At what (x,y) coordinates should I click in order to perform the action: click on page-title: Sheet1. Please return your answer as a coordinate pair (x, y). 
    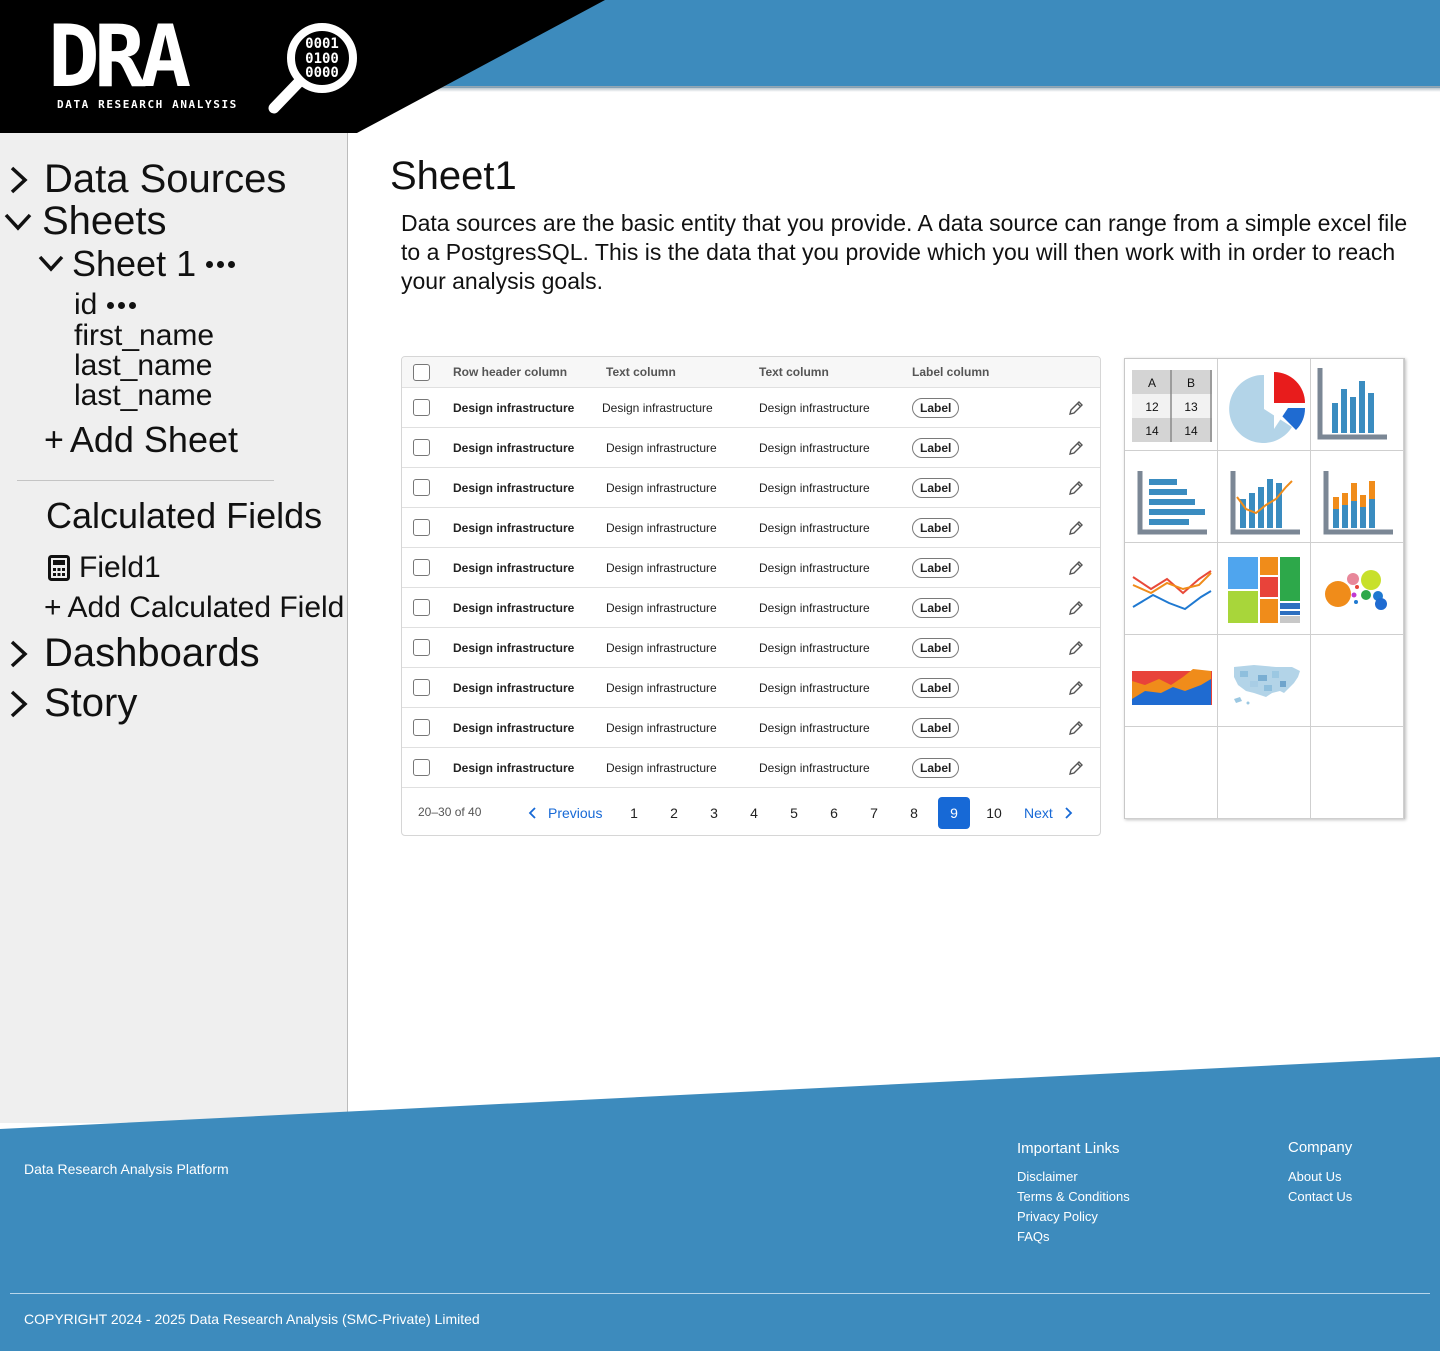
    Looking at the image, I should click on (453, 176).